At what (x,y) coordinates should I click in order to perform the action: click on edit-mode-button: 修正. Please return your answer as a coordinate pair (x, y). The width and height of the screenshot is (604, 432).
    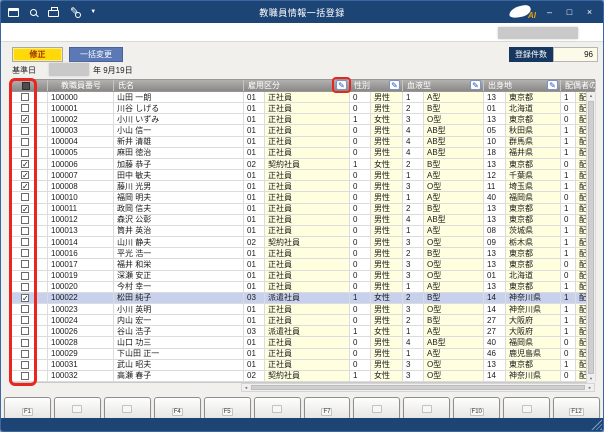
    Looking at the image, I should click on (37, 54).